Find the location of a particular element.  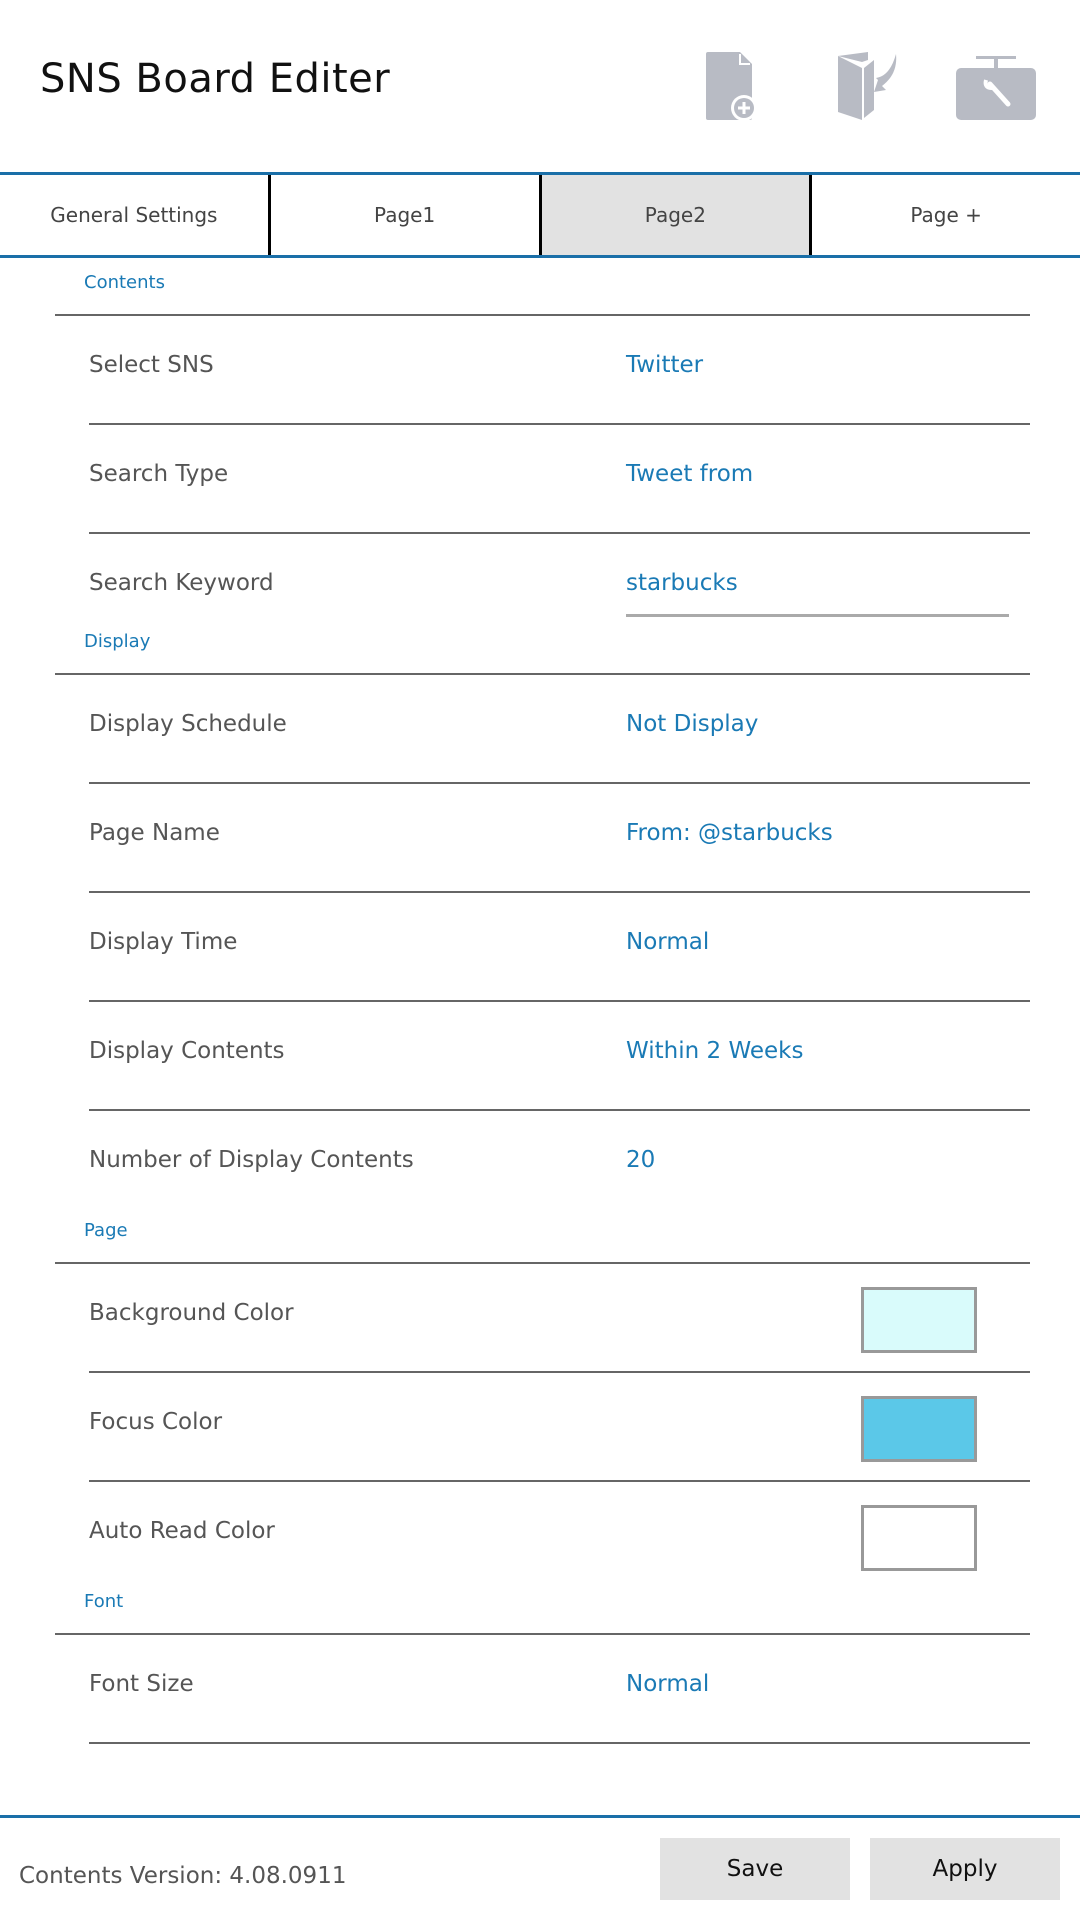

setting-label: Auto Read Color is located at coordinates (182, 1531).